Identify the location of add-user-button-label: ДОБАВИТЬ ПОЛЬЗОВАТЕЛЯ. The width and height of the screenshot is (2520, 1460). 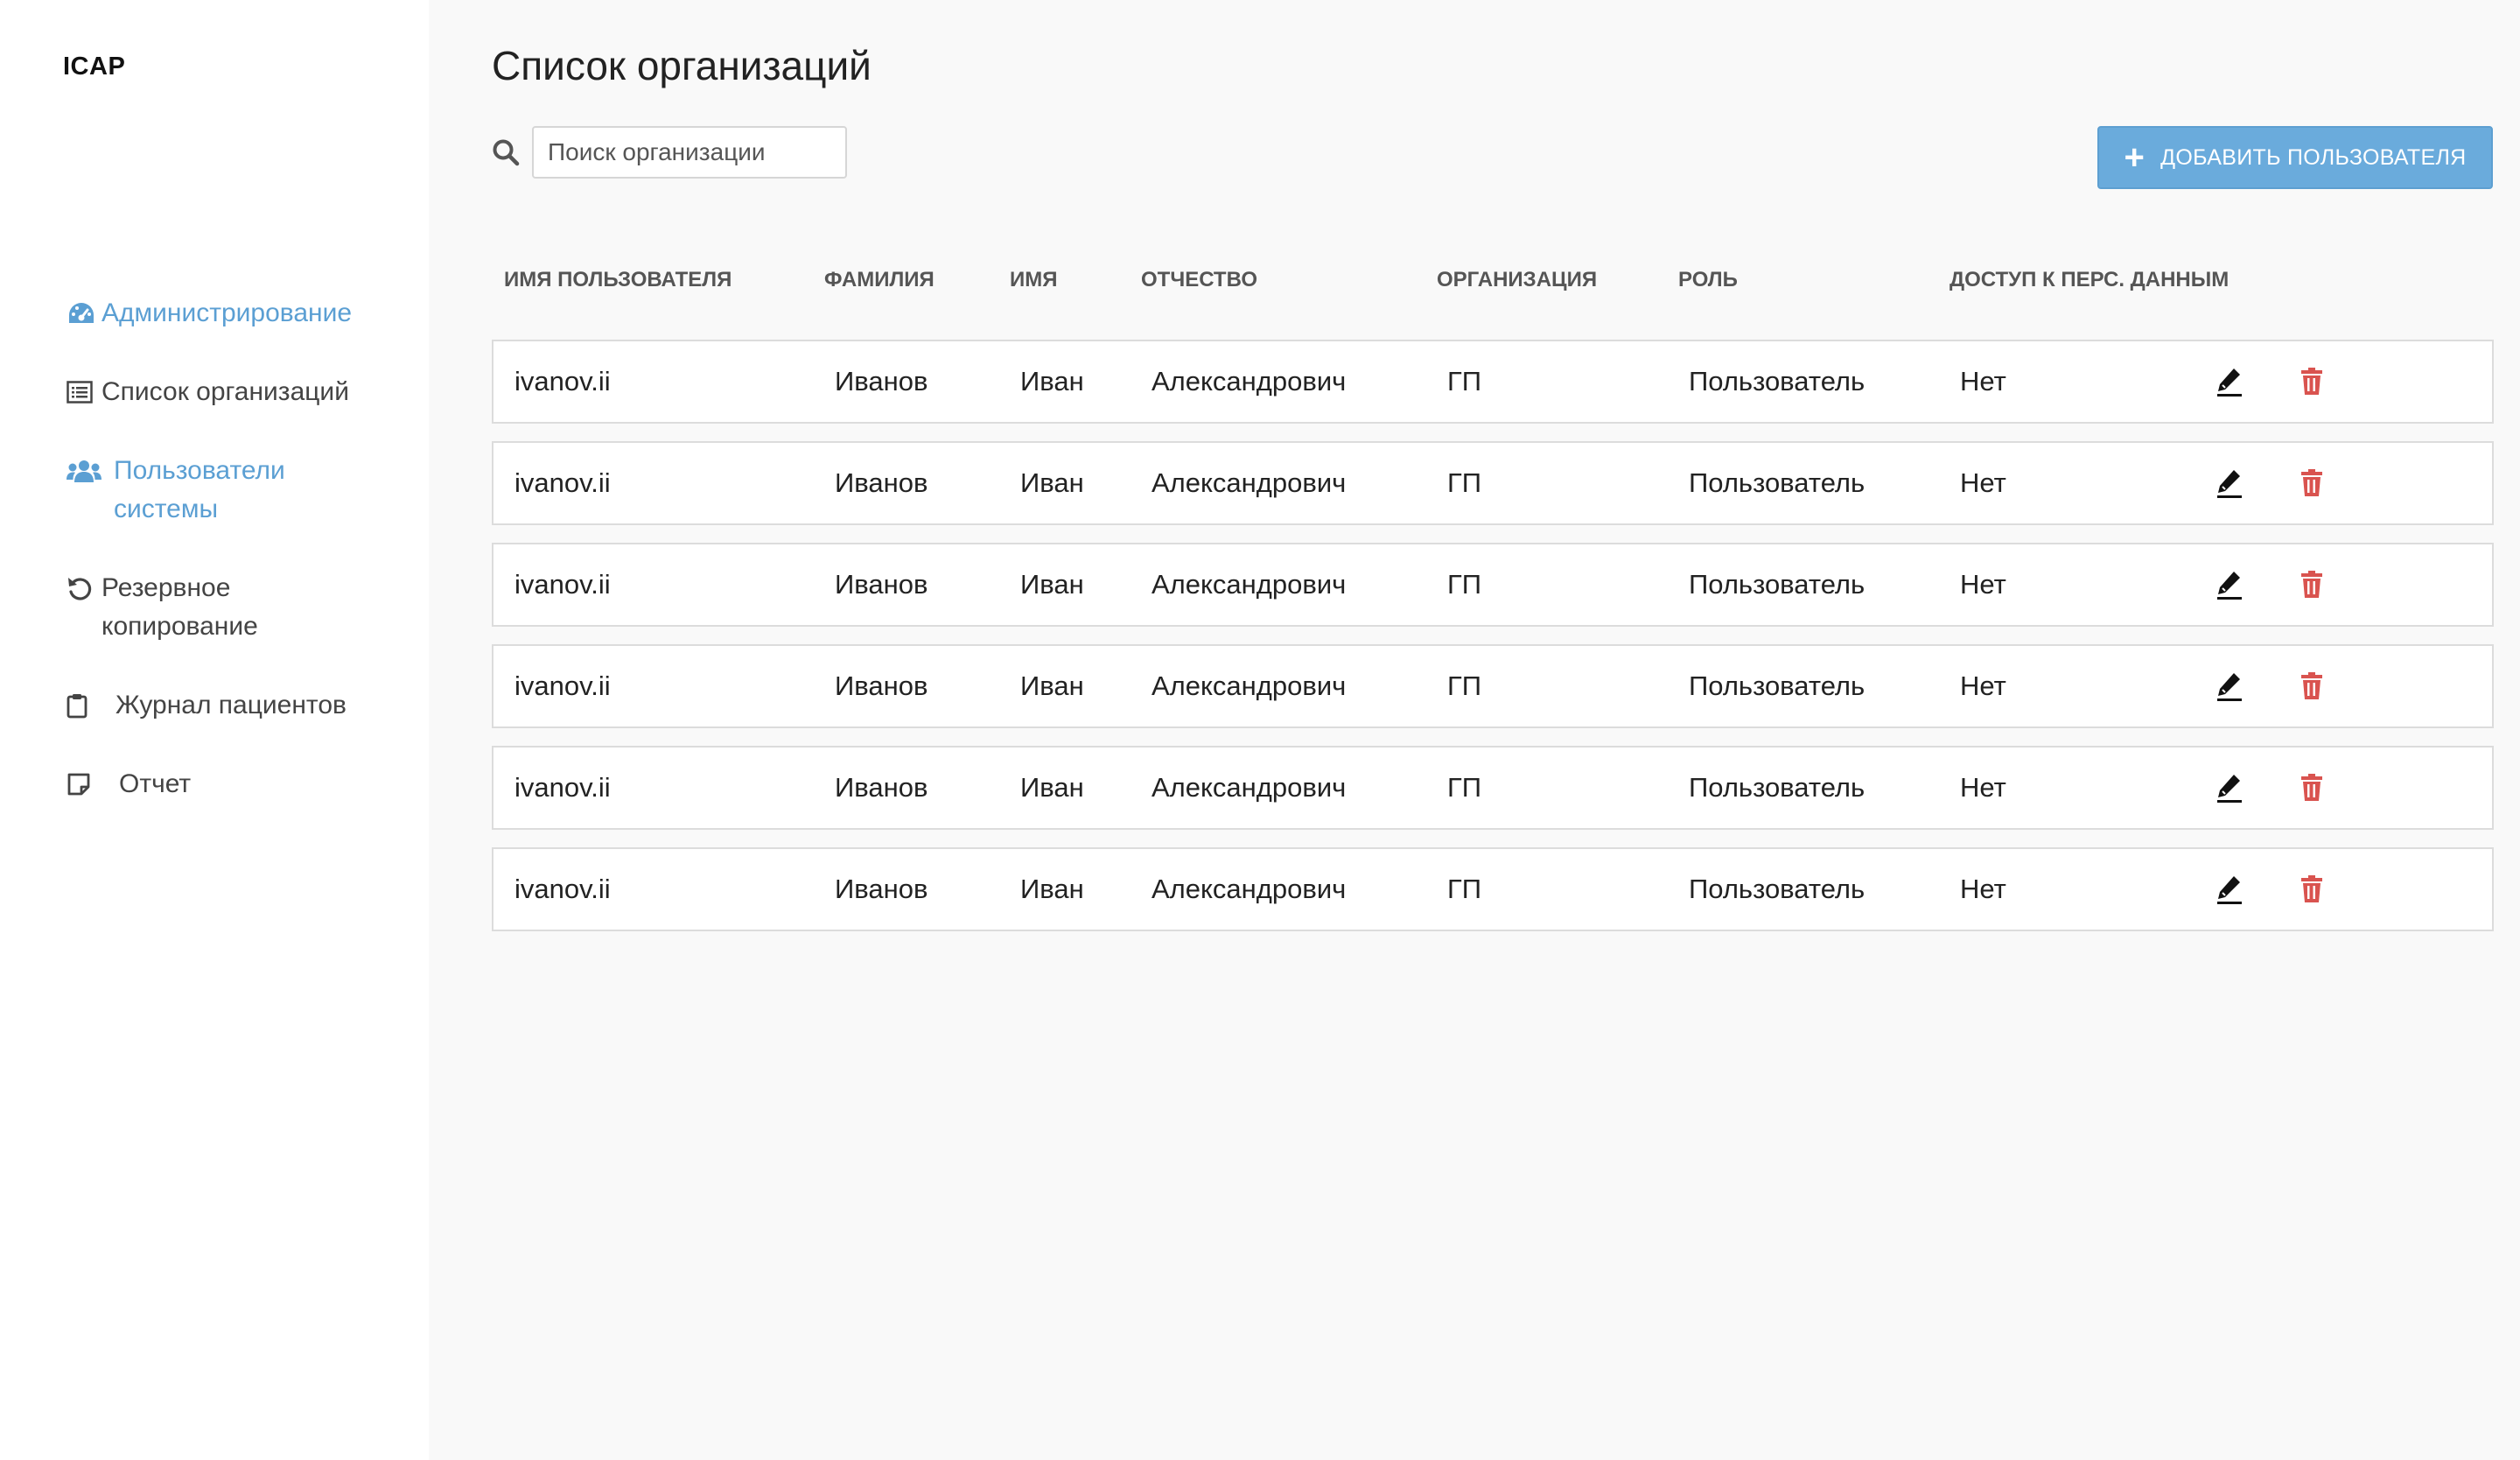
(2313, 157).